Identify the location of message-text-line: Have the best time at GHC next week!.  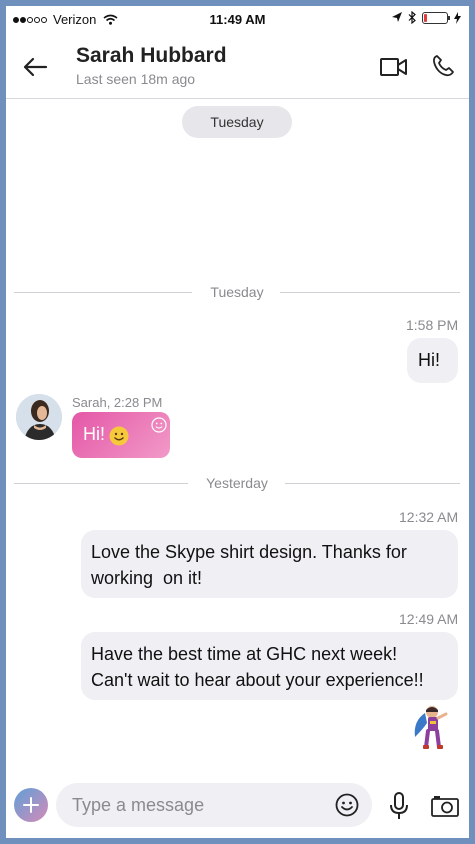
(244, 654).